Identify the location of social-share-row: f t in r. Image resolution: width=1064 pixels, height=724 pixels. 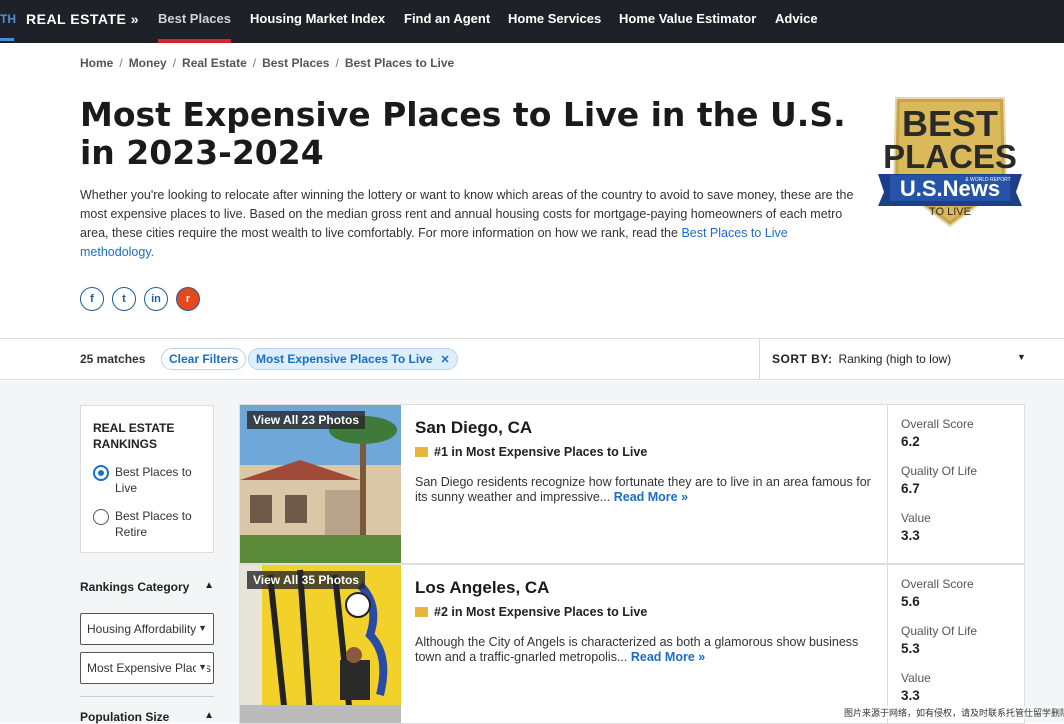
(140, 299).